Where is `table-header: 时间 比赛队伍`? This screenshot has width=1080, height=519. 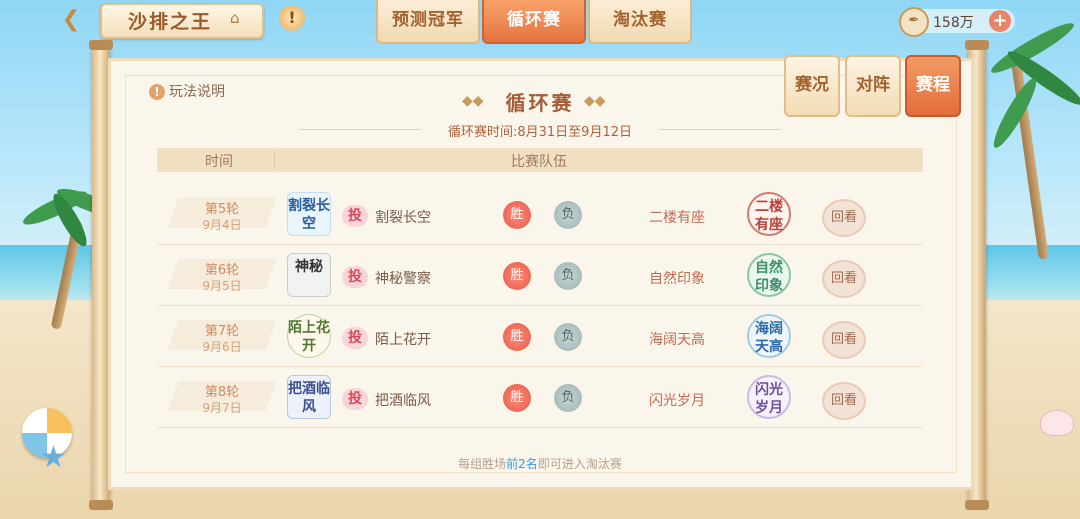 table-header: 时间 比赛队伍 is located at coordinates (540, 160).